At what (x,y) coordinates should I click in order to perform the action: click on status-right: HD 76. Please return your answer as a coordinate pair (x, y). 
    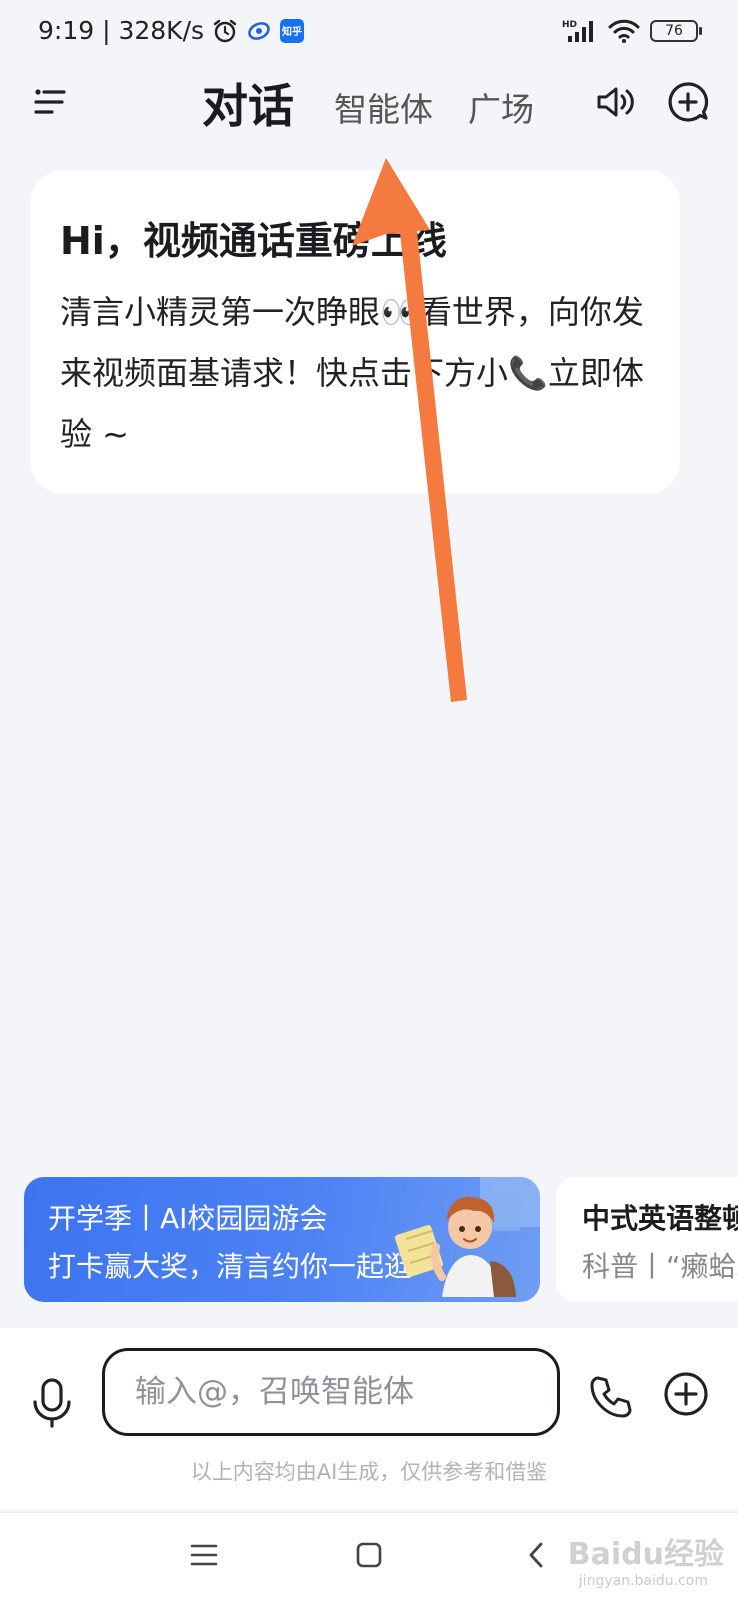
    Looking at the image, I should click on (632, 31).